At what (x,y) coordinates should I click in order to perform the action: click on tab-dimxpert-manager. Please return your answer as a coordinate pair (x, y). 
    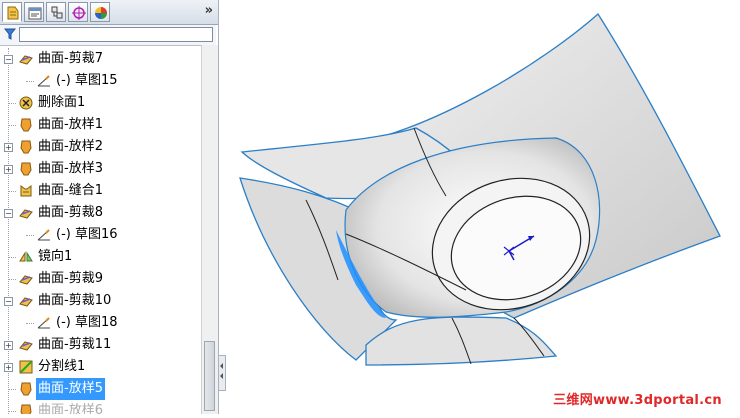
    Looking at the image, I should click on (78, 12).